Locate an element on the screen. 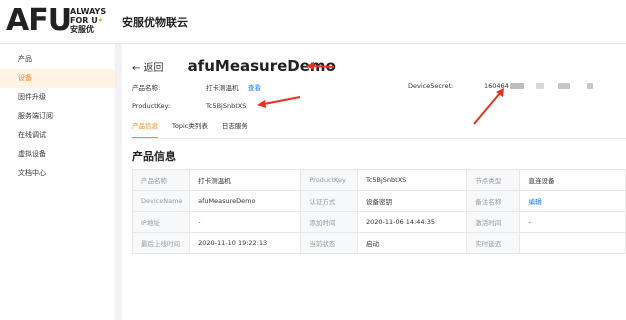 The image size is (626, 320). table-value is located at coordinates (572, 243).